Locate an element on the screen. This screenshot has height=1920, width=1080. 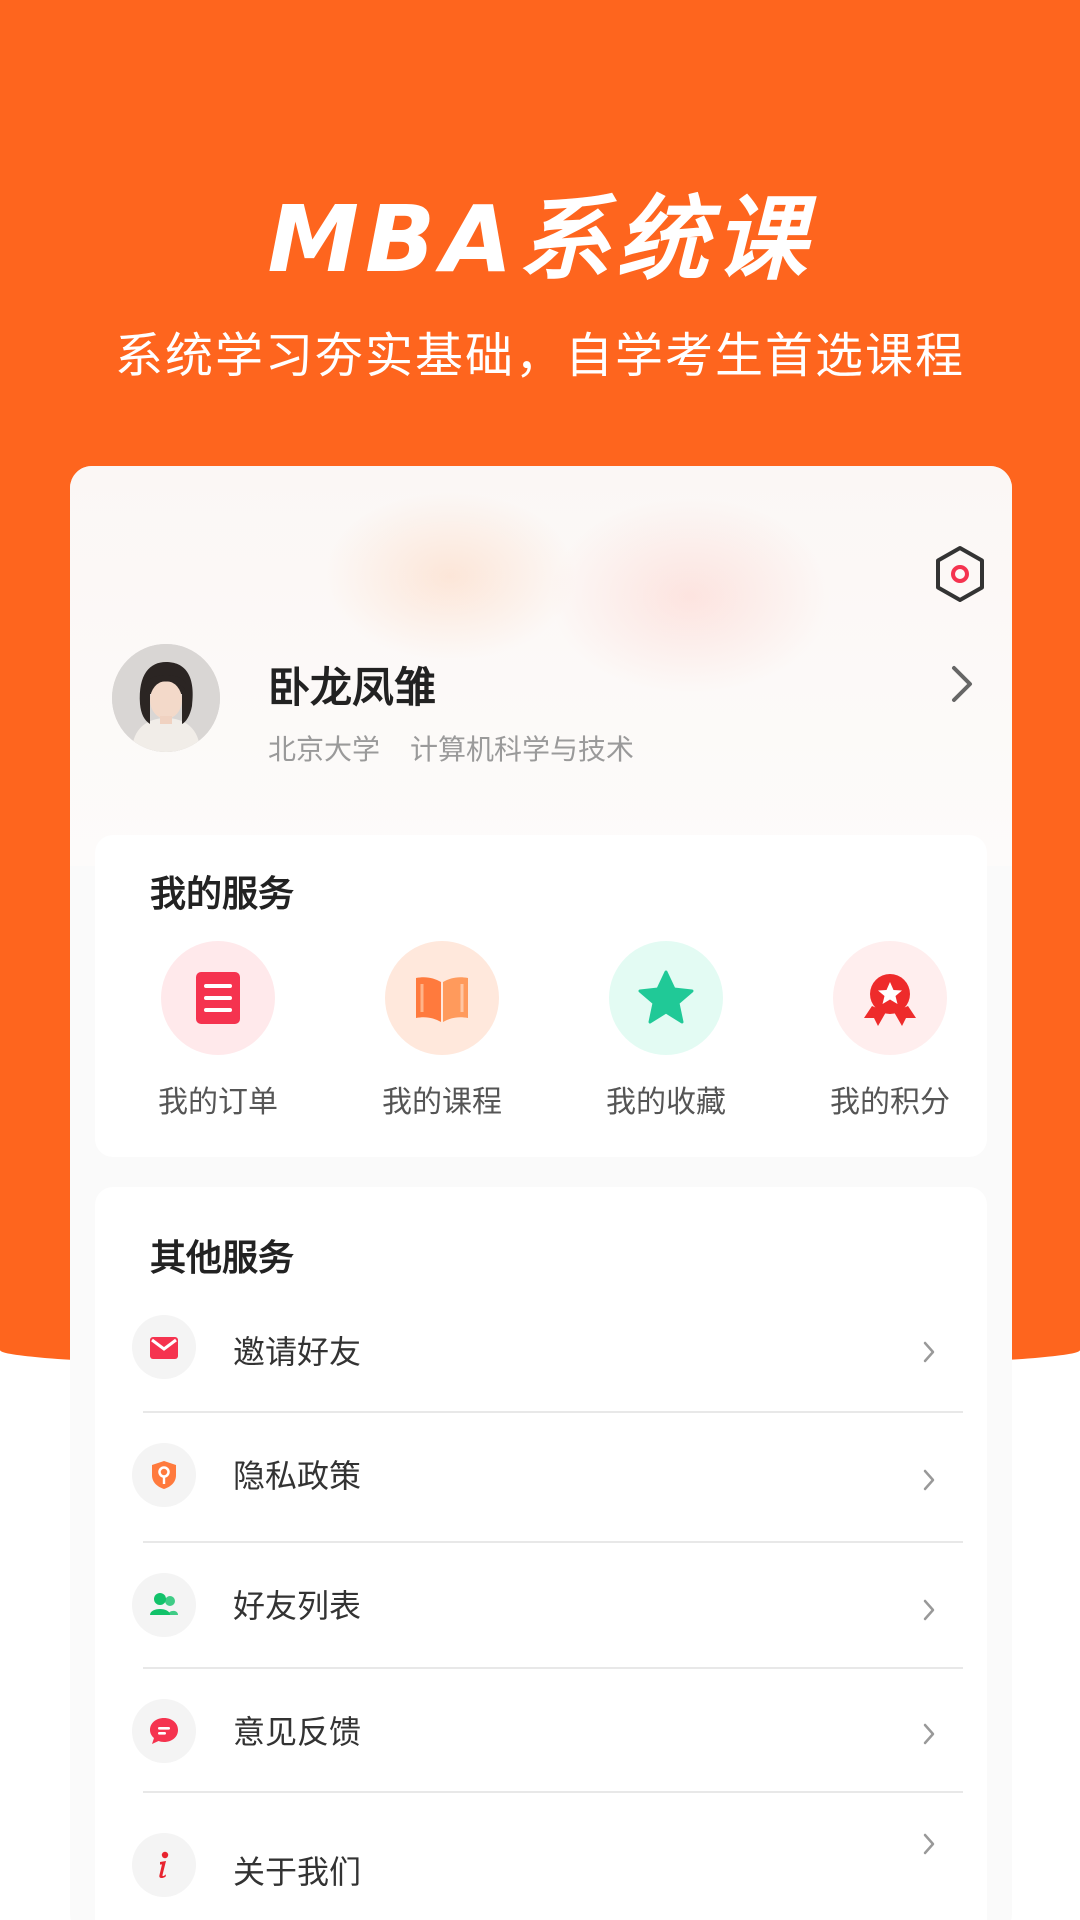
service-my-points: 我的积分 is located at coordinates (890, 1041).